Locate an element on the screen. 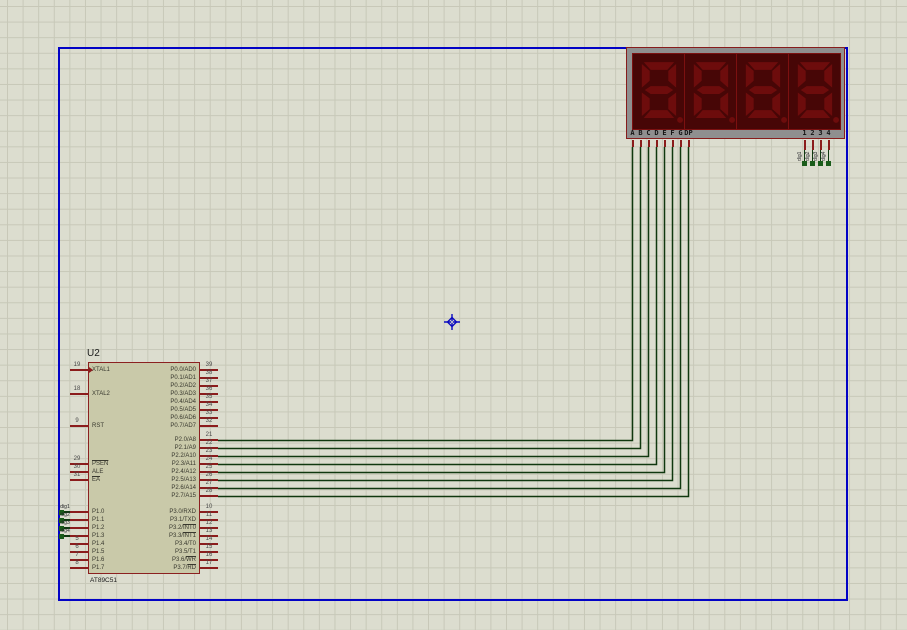 The image size is (907, 630). pin-number-p2.1-a9: 22 is located at coordinates (209, 443).